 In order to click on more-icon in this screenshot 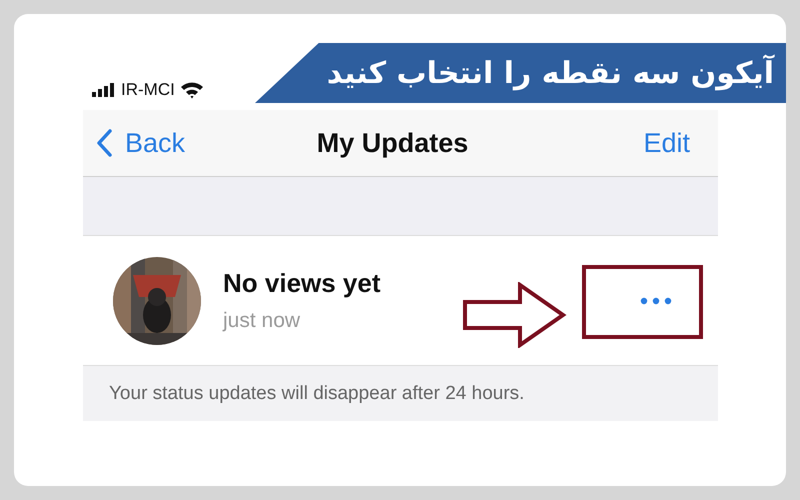, I will do `click(656, 300)`.